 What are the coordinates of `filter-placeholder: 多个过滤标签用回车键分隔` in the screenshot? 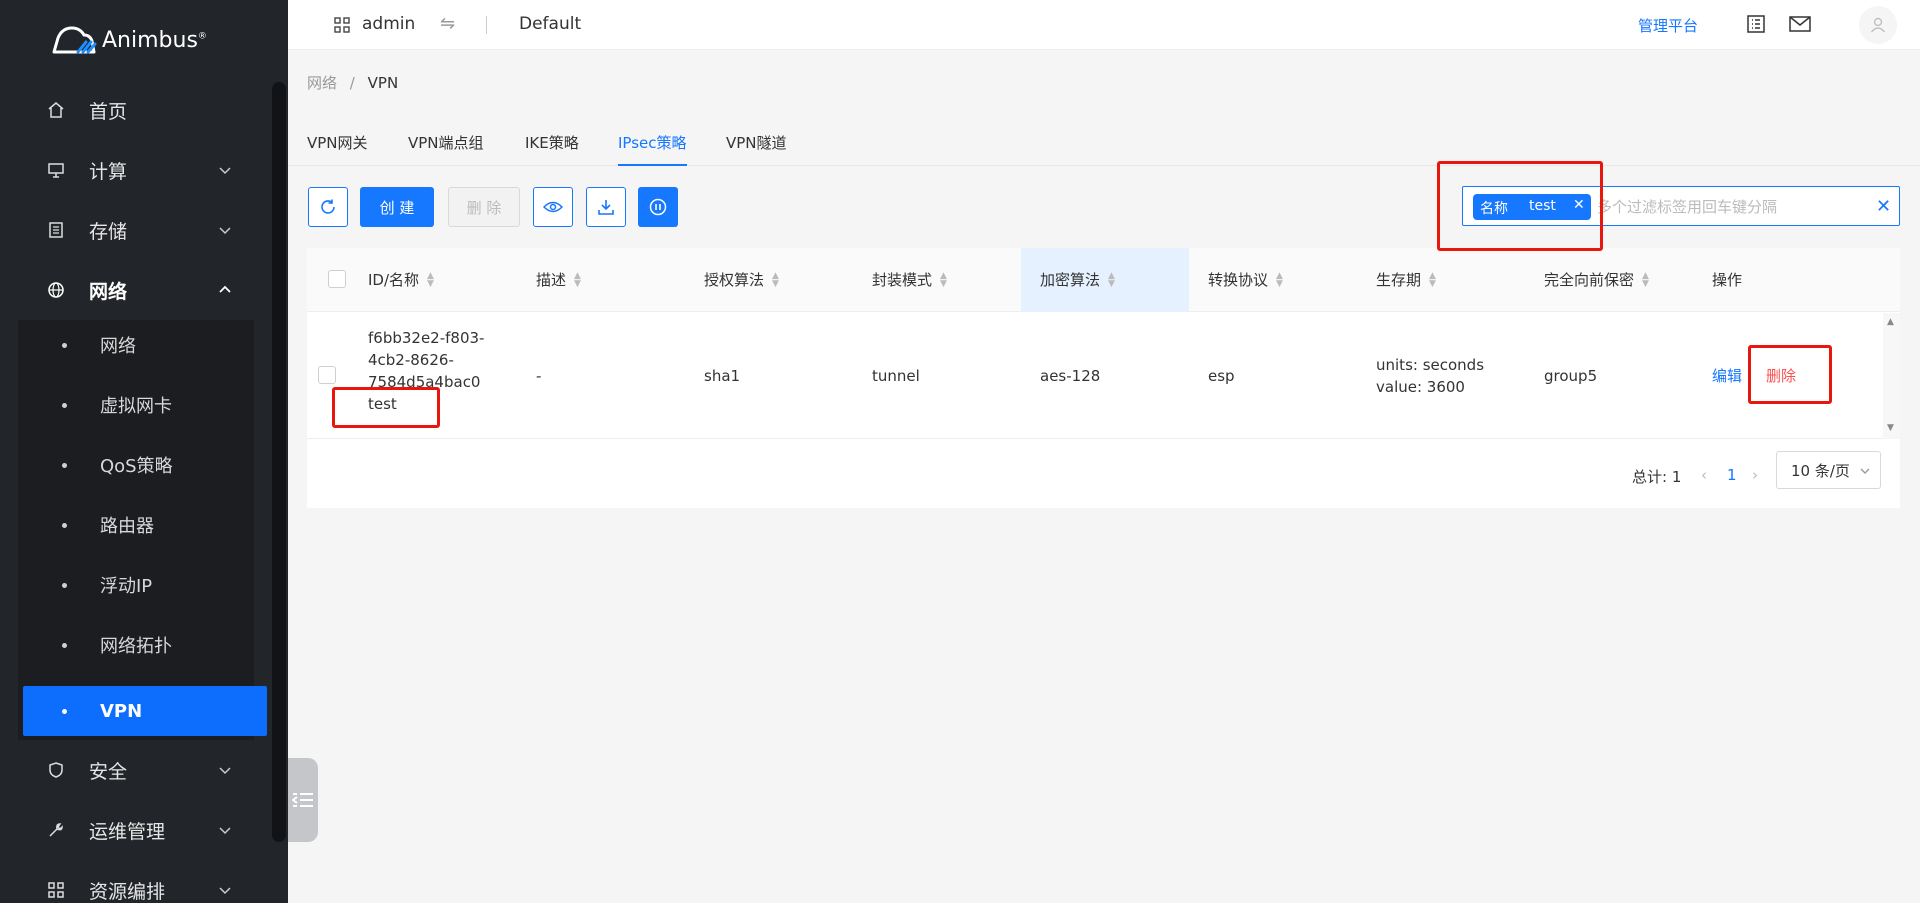 It's located at (1687, 207).